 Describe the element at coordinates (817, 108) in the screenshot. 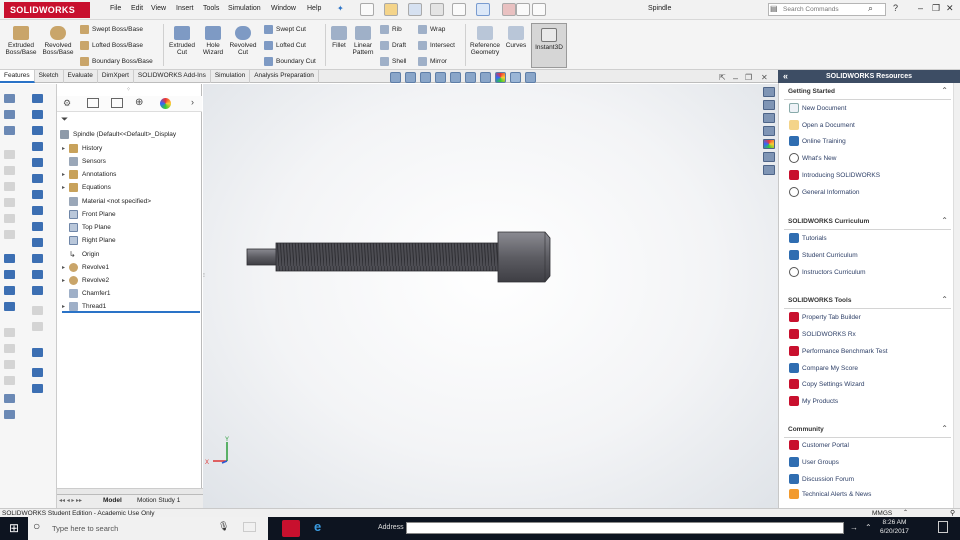

I see `resource-new-document: New Document` at that location.